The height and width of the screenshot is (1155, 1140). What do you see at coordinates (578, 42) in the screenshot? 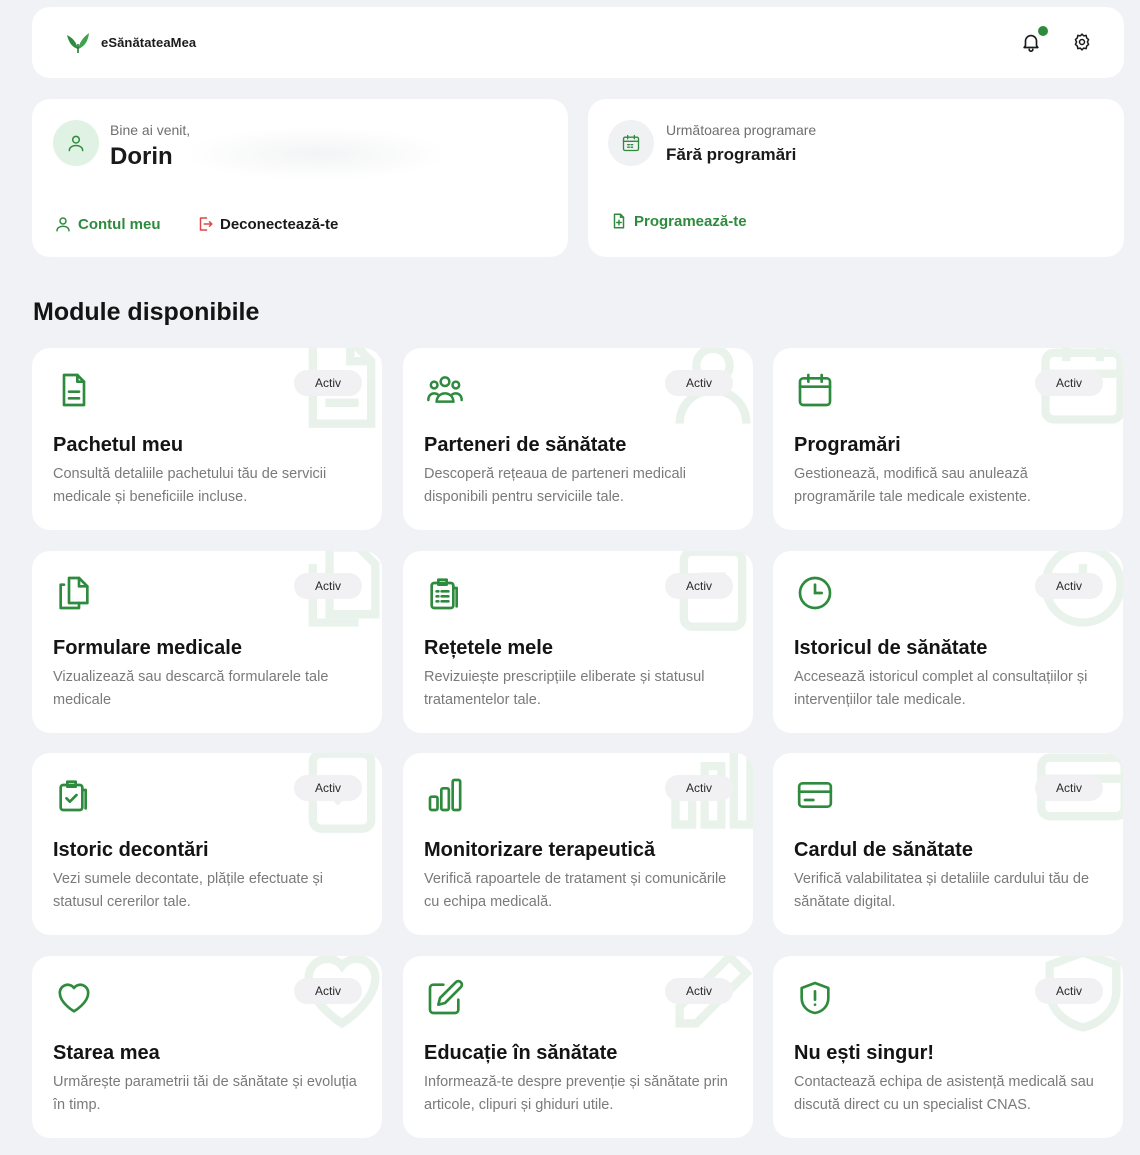
I see `top-bar: eSănătateaMea` at bounding box center [578, 42].